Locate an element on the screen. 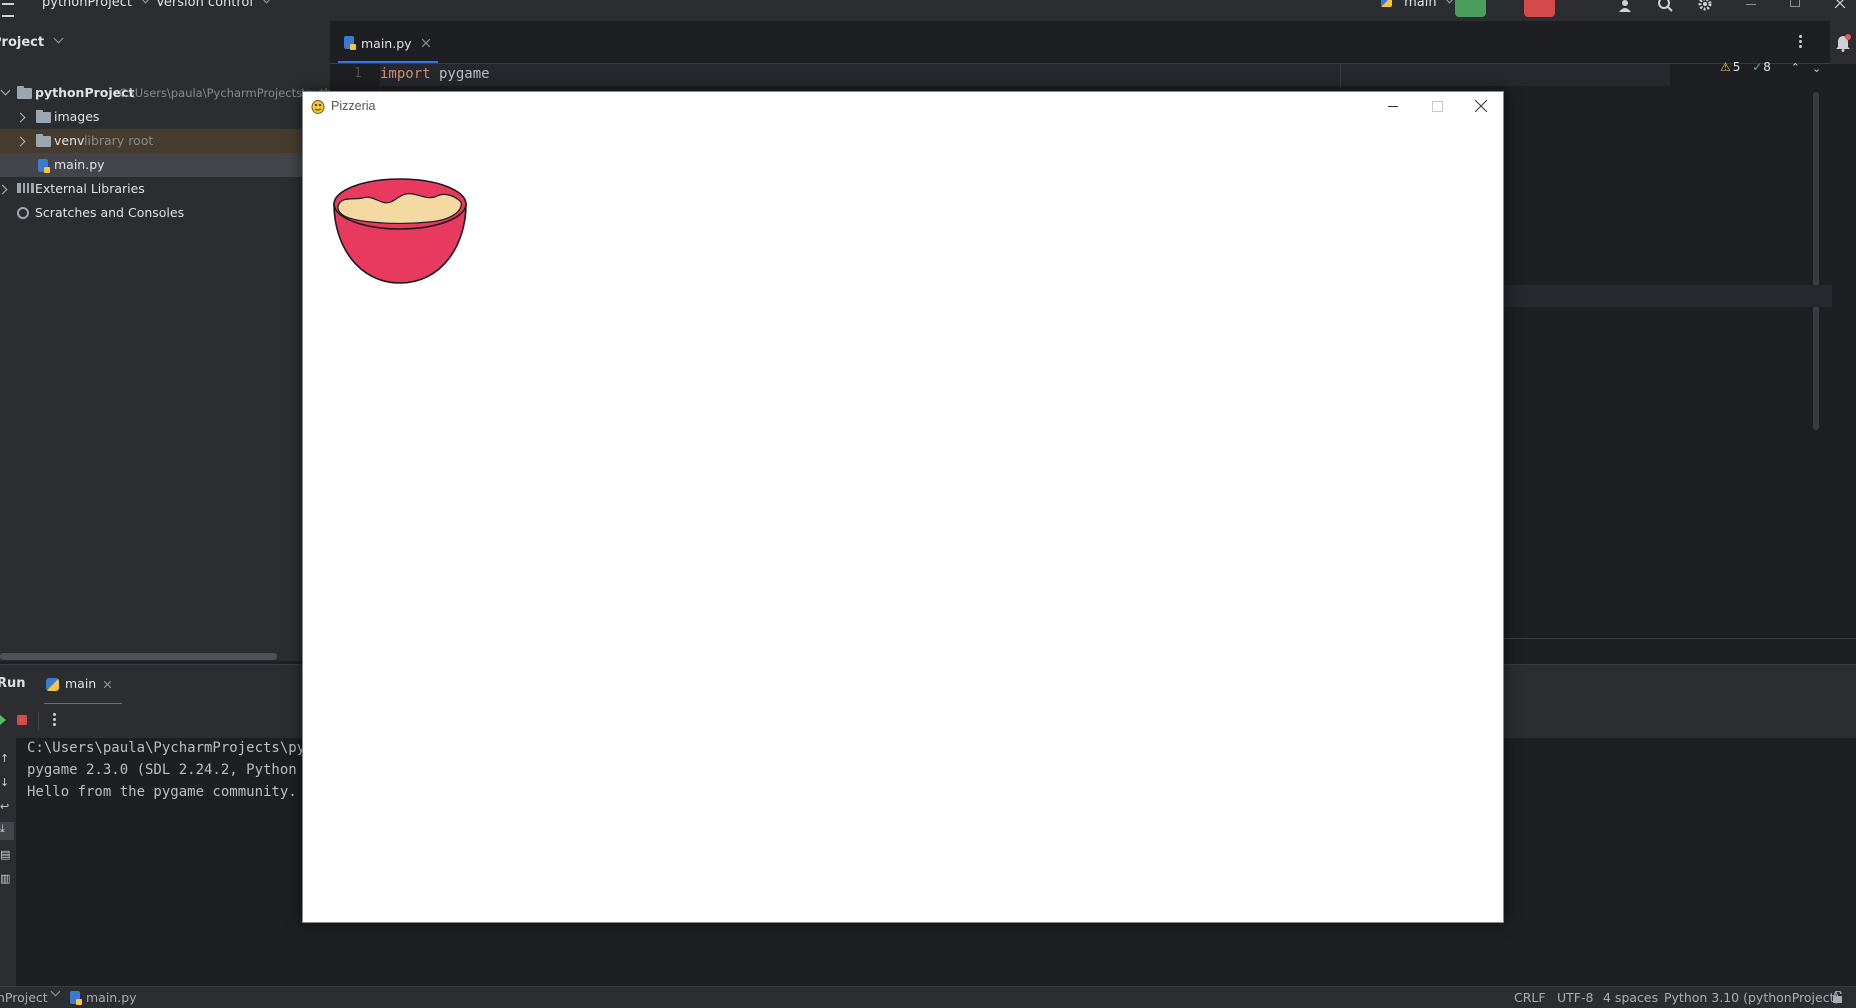  encoding-widget: UTF-8 is located at coordinates (1575, 997).